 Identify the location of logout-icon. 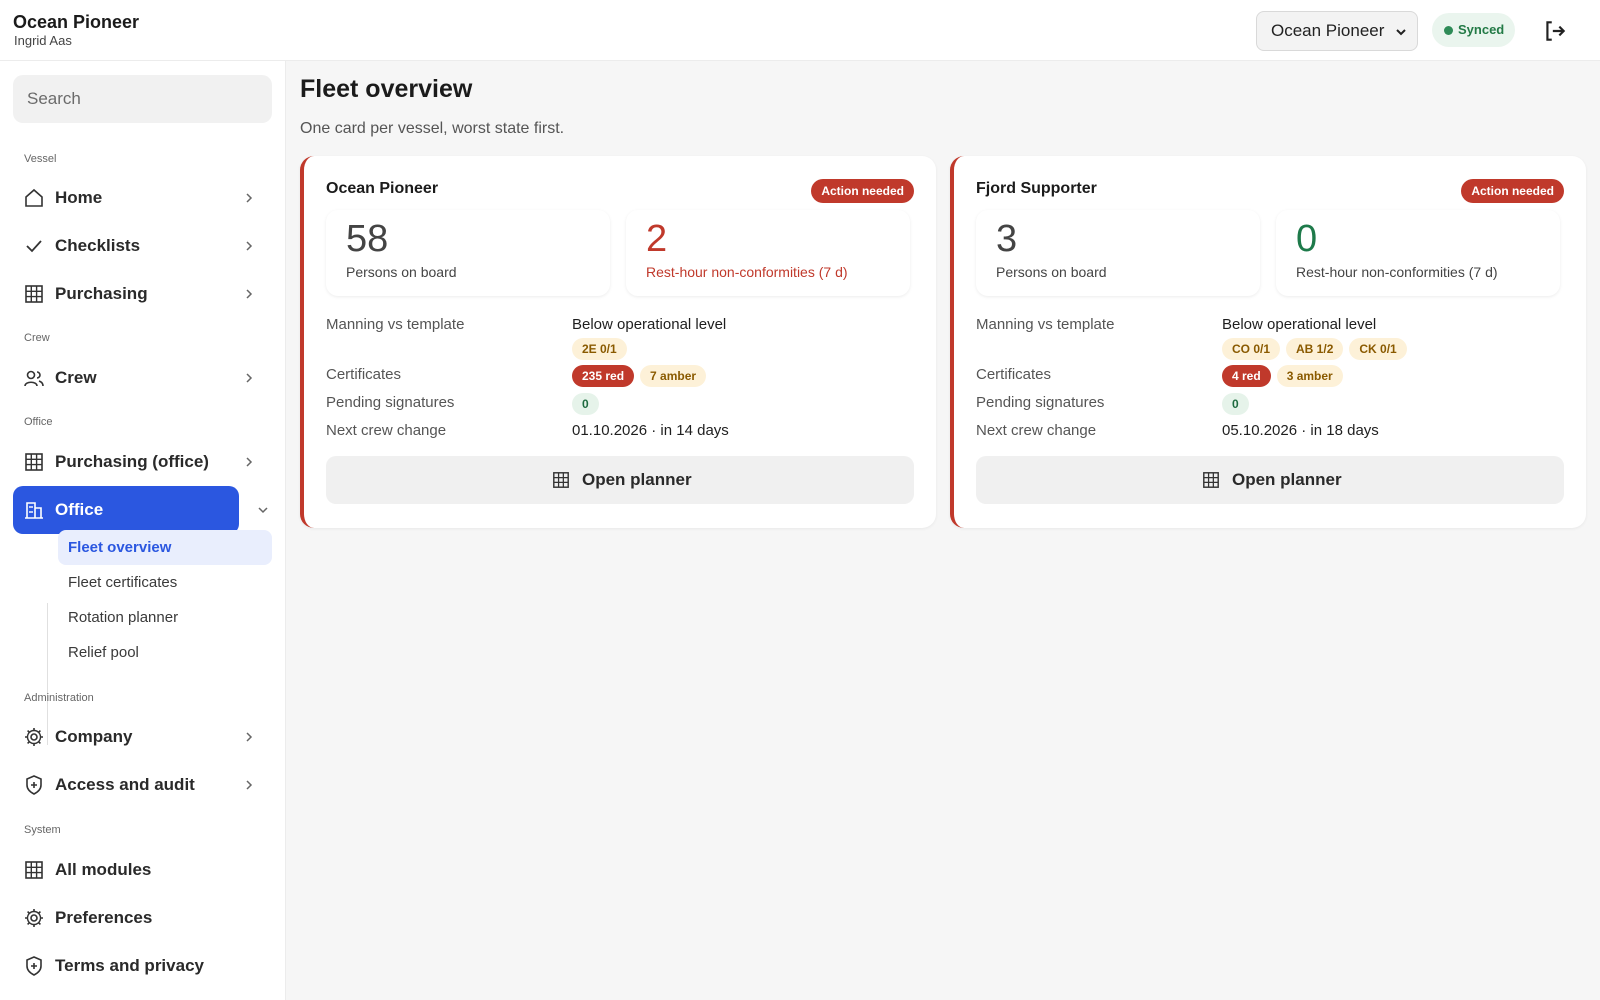
(1555, 31).